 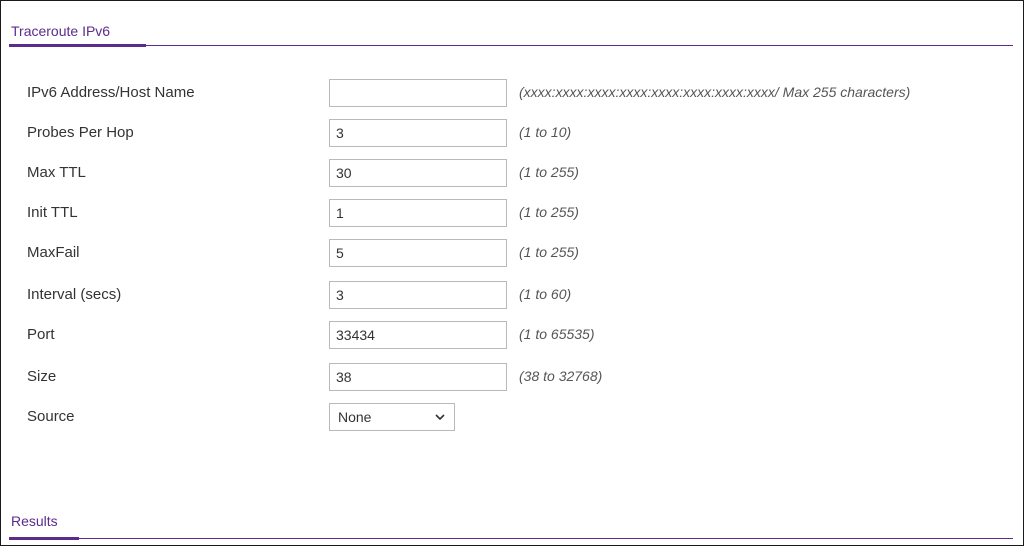 I want to click on probes-per-hop-hint: (1 to 10), so click(x=545, y=132).